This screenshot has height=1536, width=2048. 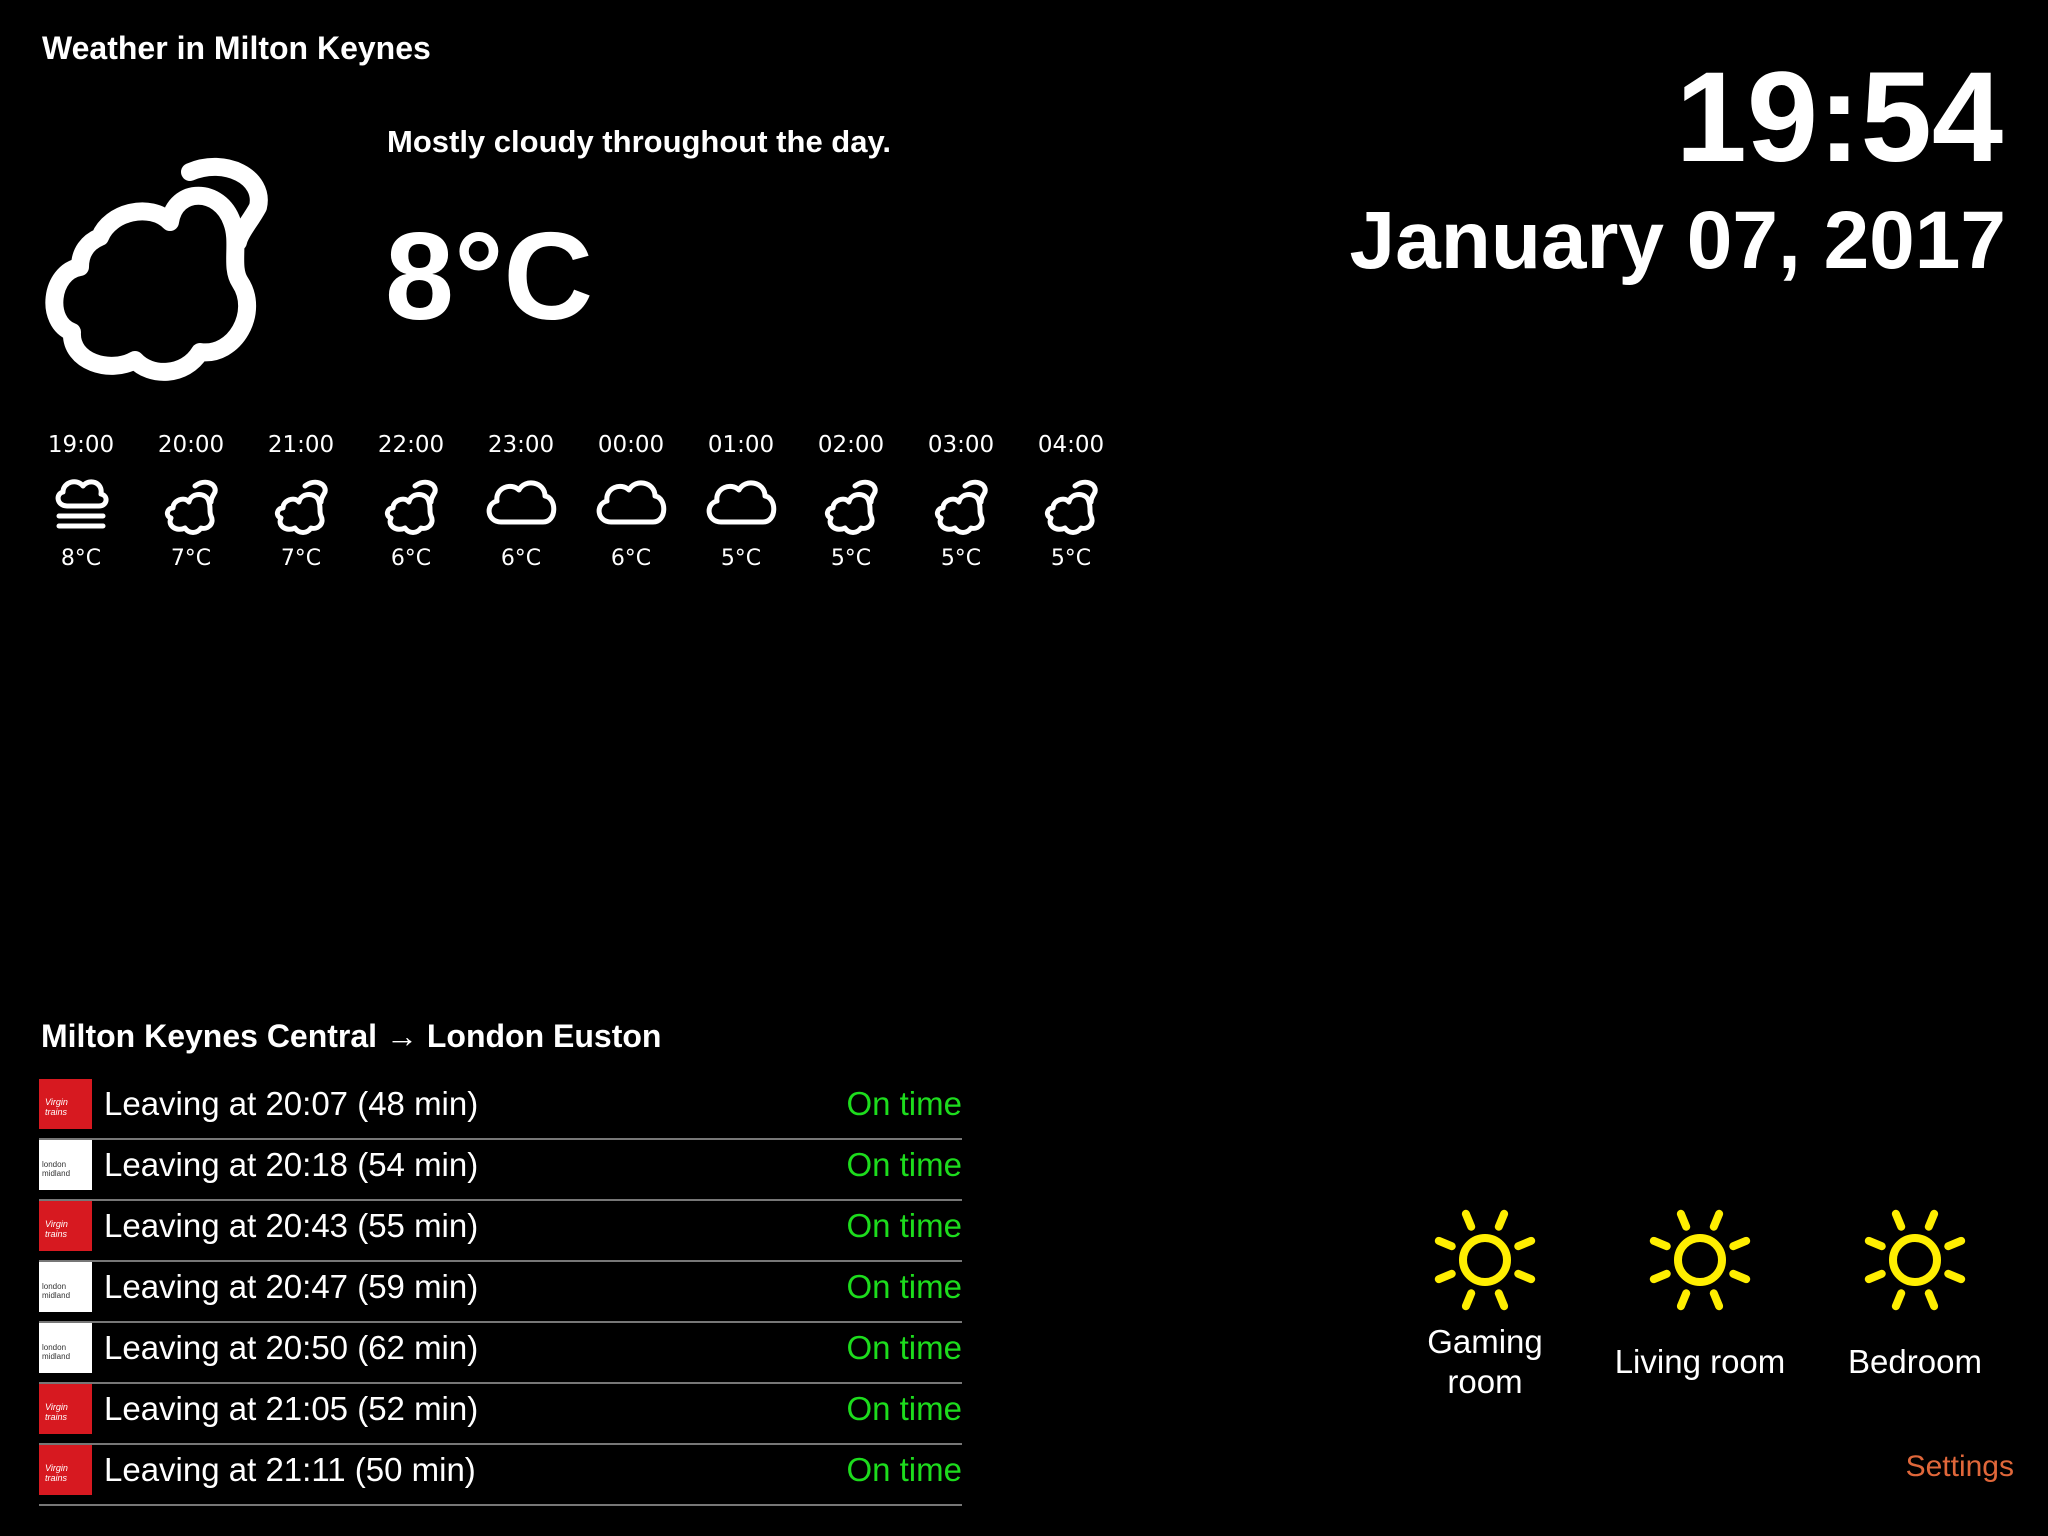 I want to click on hourly-item: 23:00 6°C, so click(x=521, y=500).